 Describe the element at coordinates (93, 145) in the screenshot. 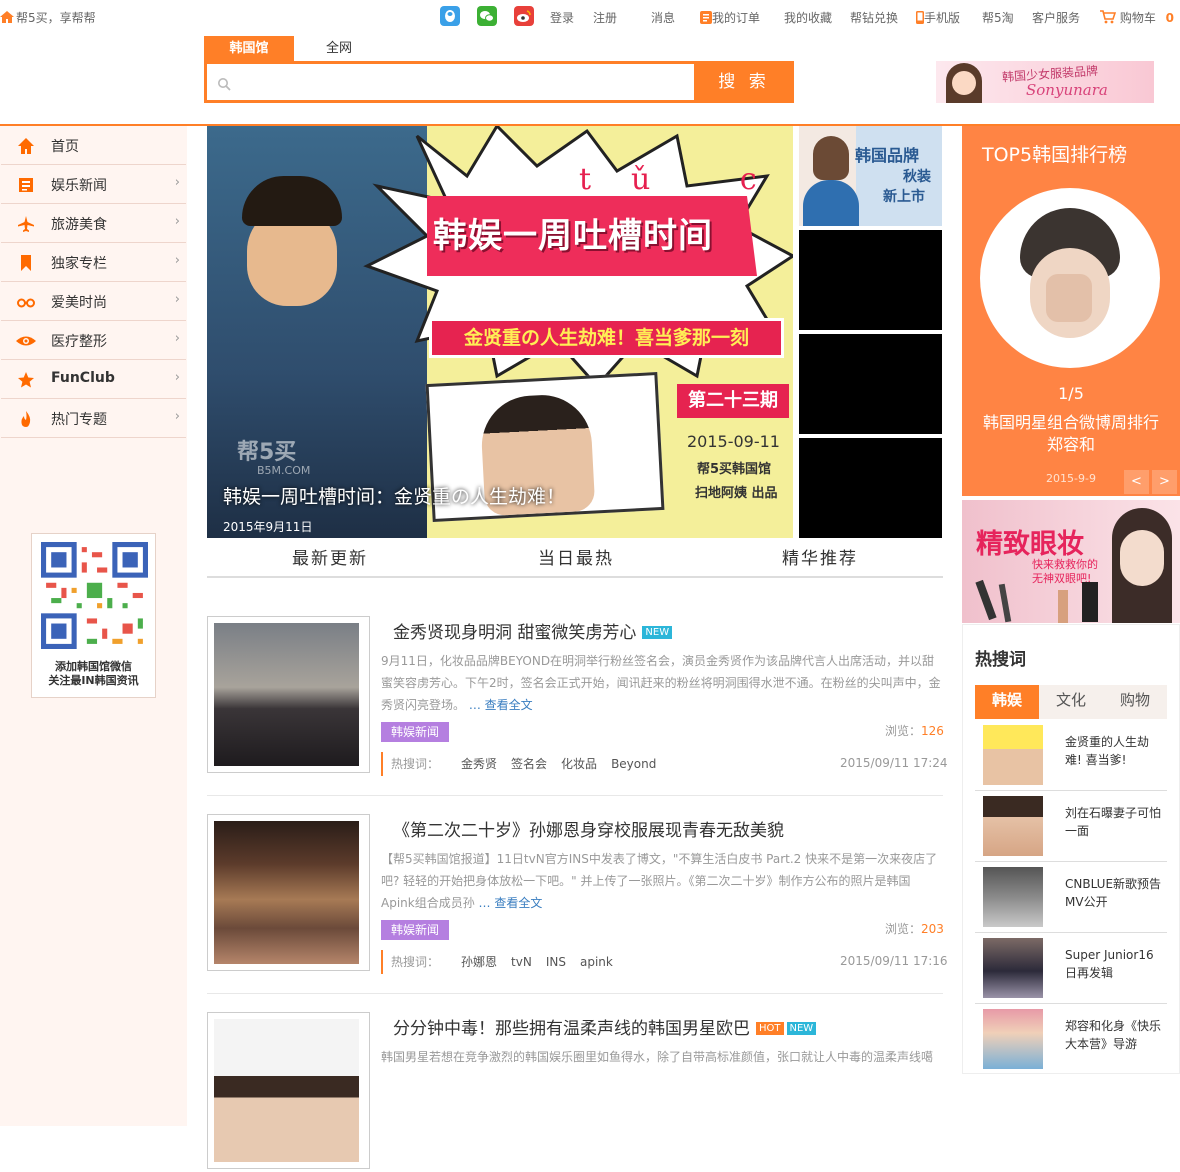

I see `sidebar-item-home: 首页` at that location.